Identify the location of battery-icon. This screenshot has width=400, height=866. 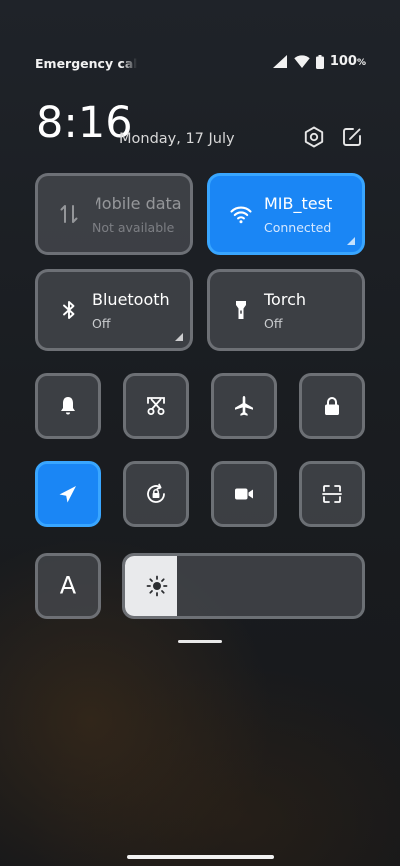
(319, 61).